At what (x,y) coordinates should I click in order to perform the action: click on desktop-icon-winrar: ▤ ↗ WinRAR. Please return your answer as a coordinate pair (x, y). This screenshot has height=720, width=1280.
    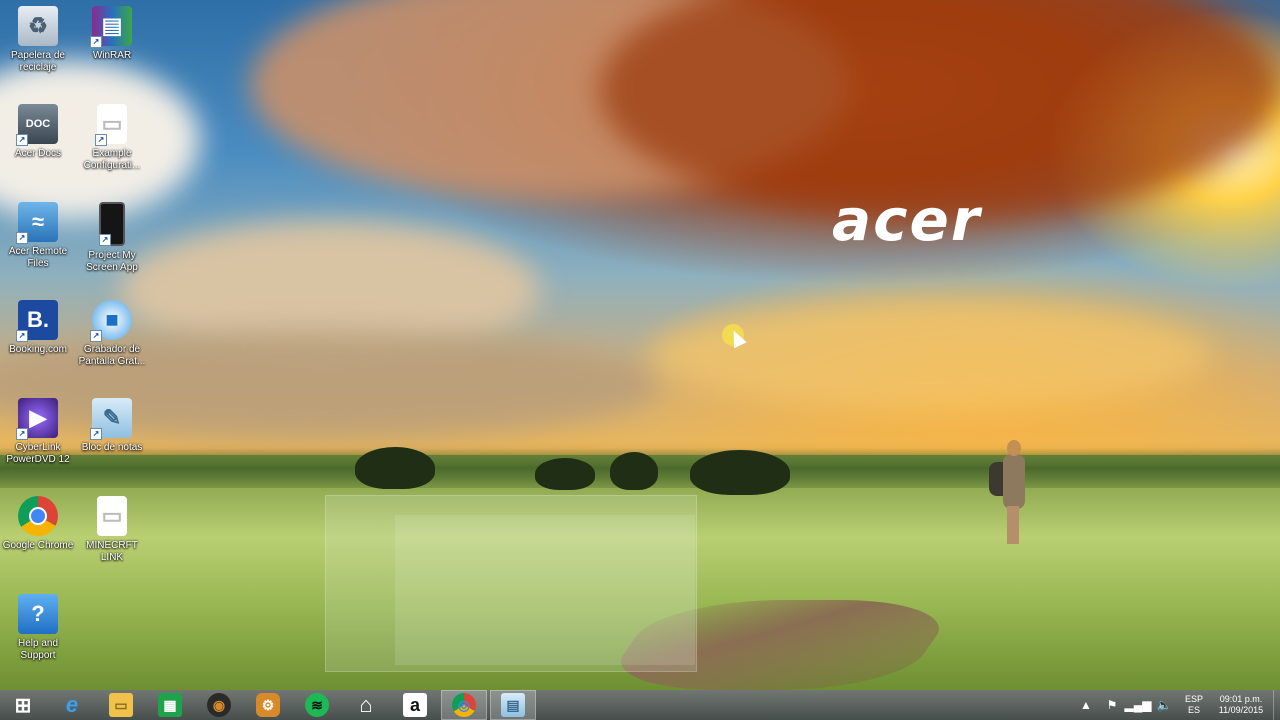
    Looking at the image, I should click on (112, 34).